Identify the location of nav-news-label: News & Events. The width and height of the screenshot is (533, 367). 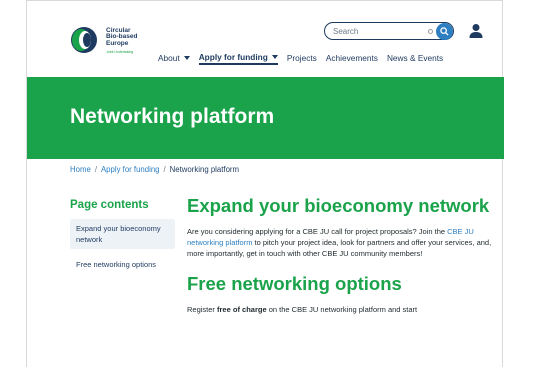
(415, 58).